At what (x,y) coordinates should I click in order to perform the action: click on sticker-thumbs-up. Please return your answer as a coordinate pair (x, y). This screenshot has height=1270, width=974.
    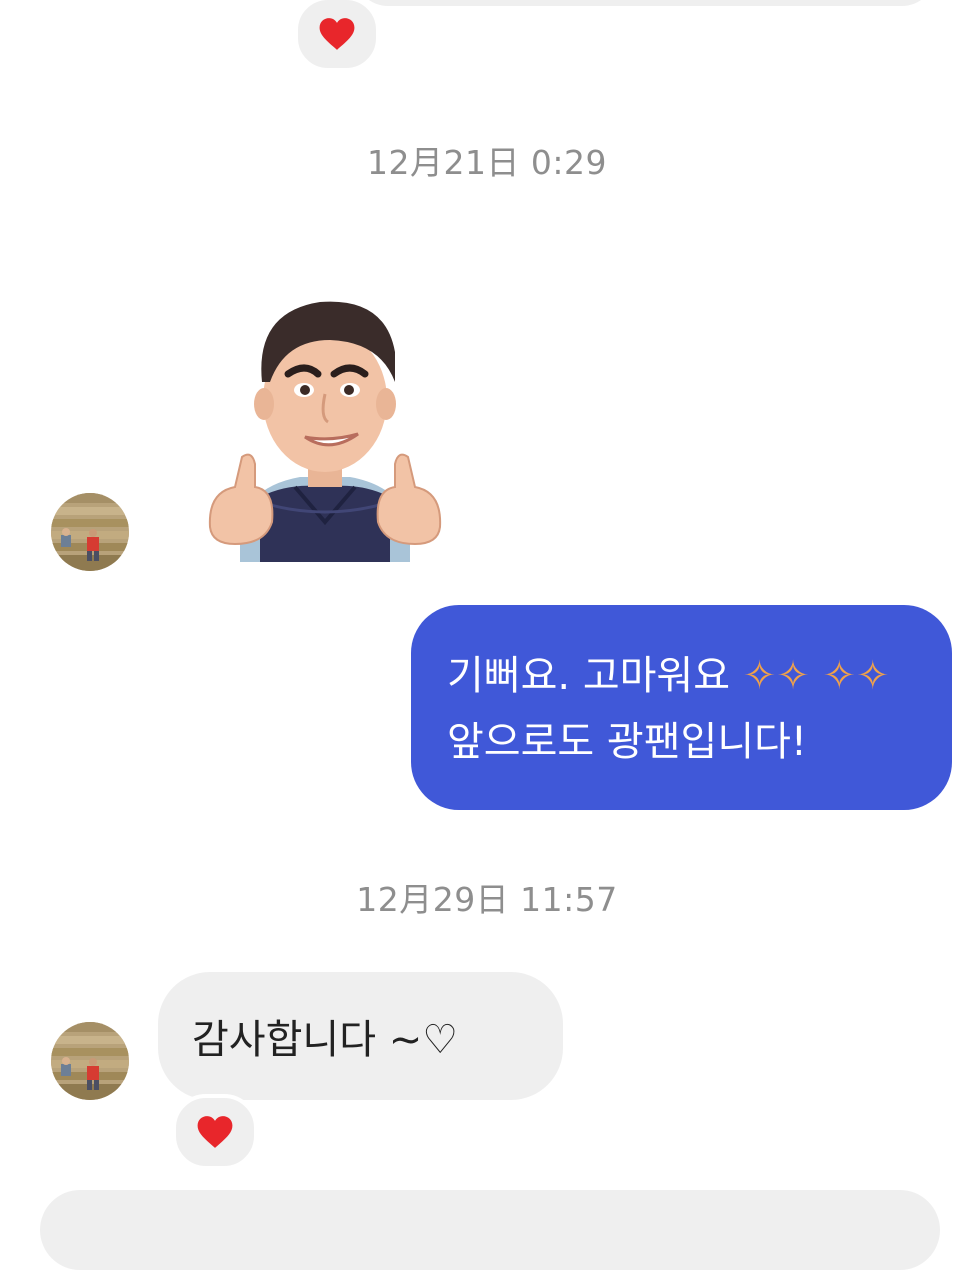
    Looking at the image, I should click on (325, 427).